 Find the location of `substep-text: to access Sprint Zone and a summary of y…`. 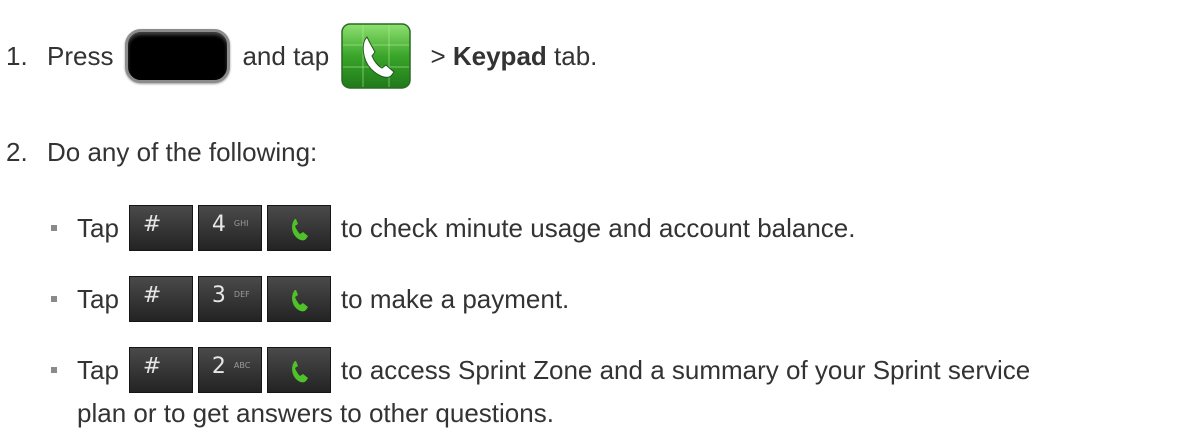

substep-text: to access Sprint Zone and a summary of y… is located at coordinates (685, 369).